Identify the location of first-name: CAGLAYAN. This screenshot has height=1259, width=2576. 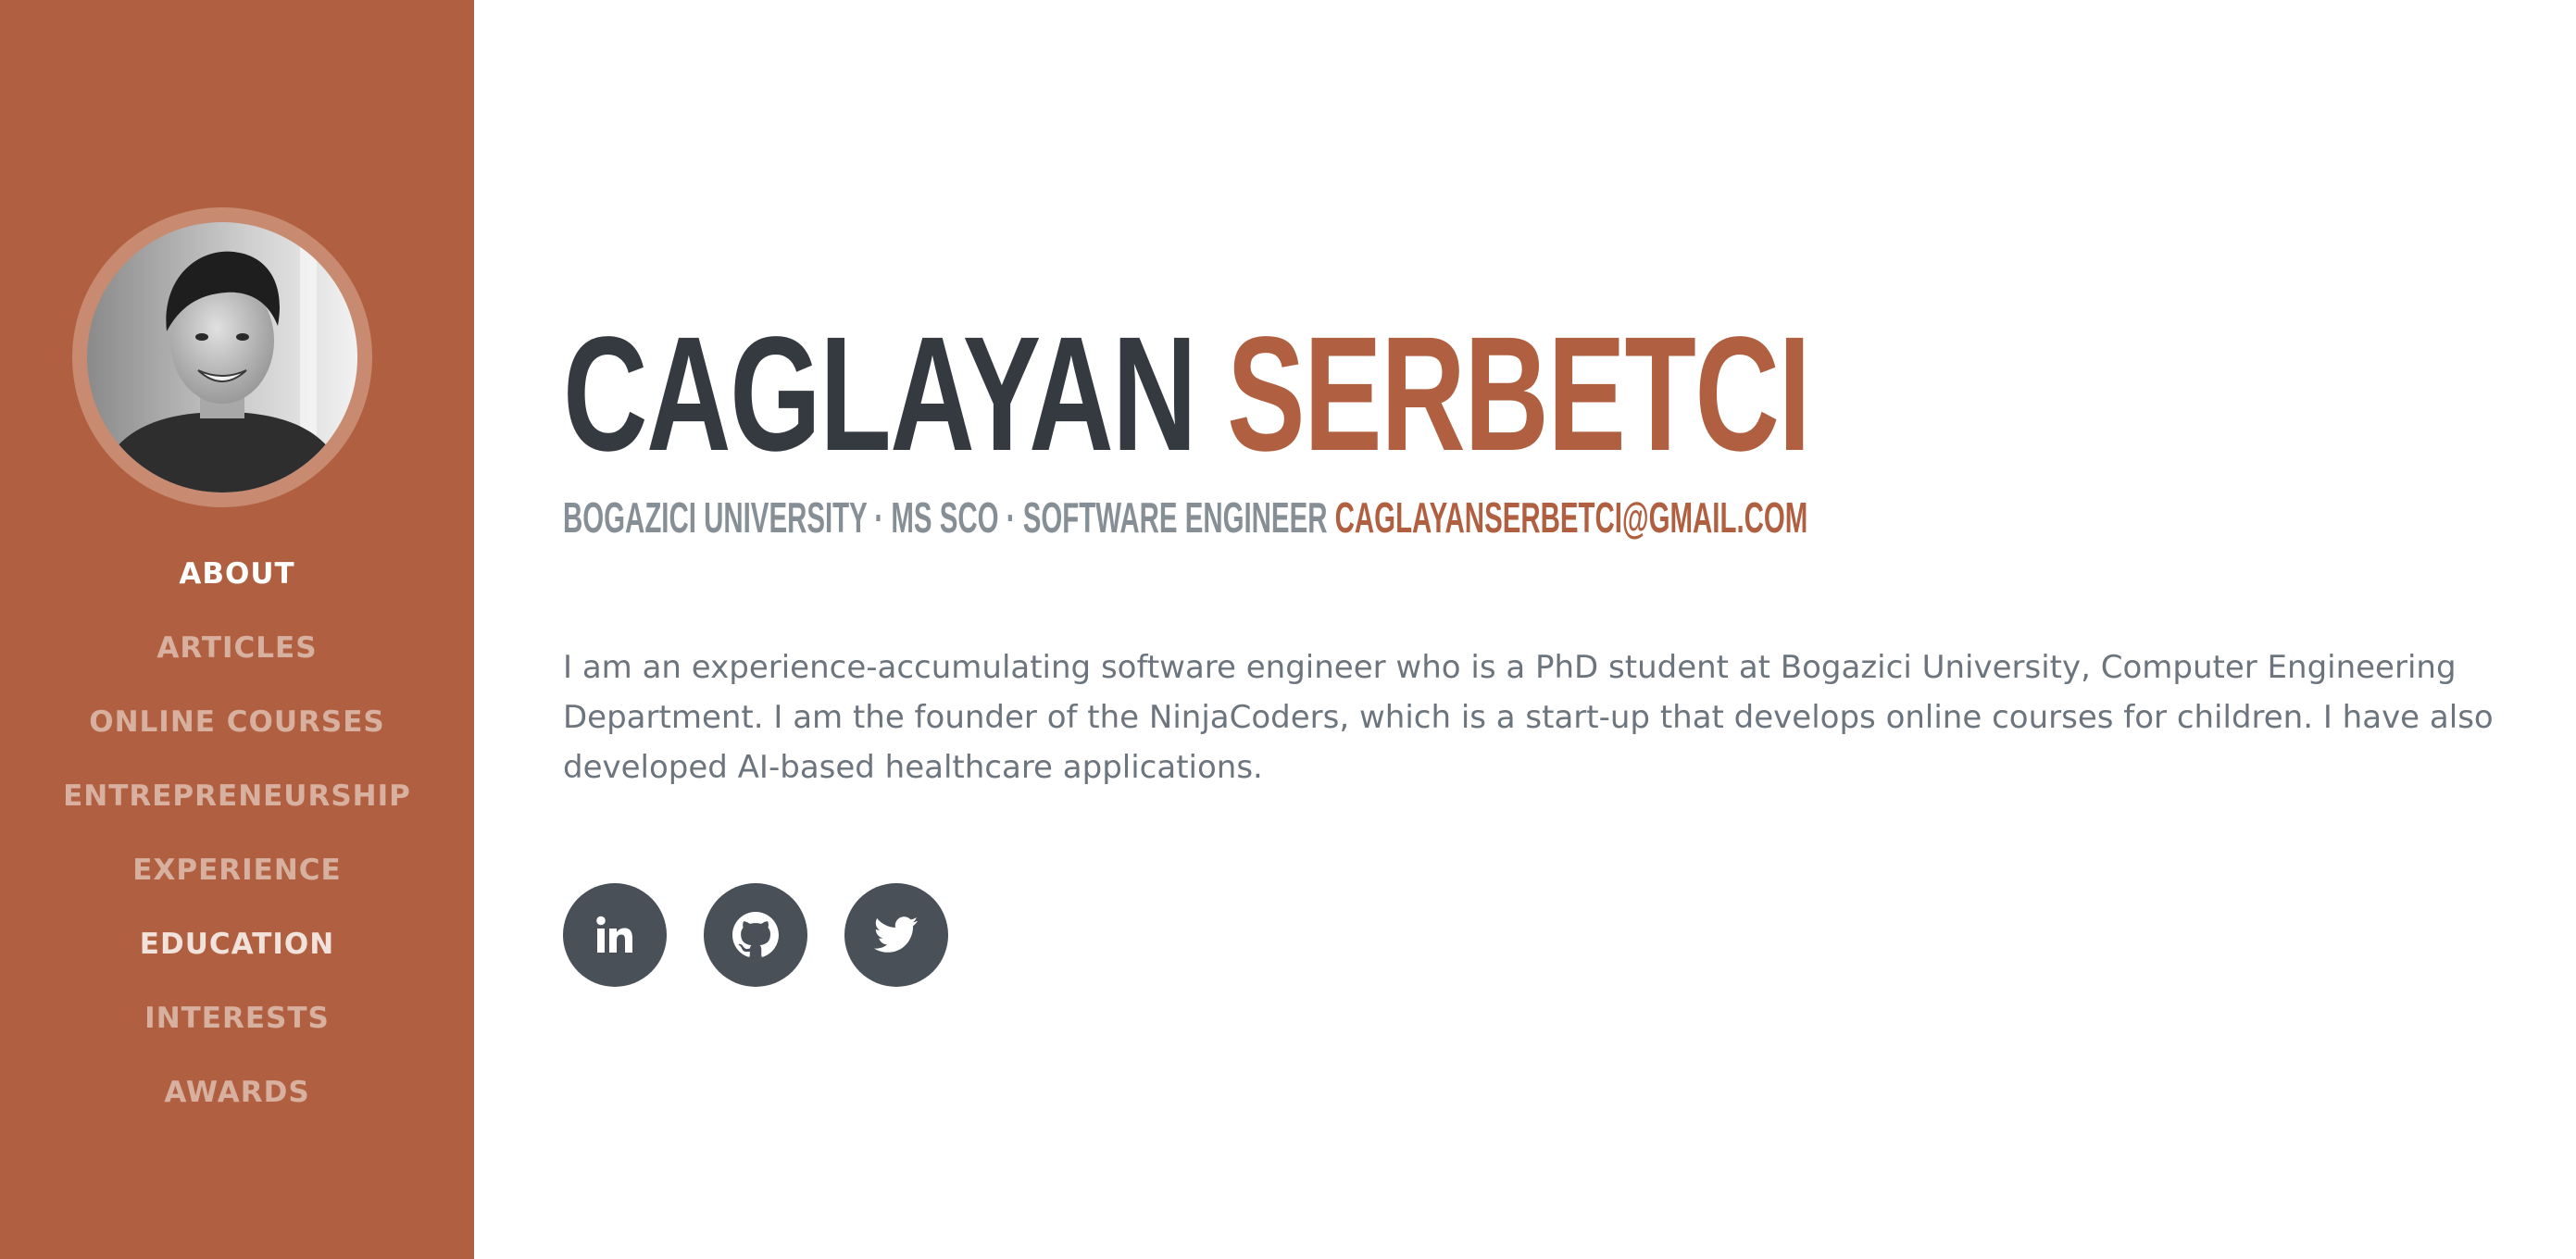
(880, 395).